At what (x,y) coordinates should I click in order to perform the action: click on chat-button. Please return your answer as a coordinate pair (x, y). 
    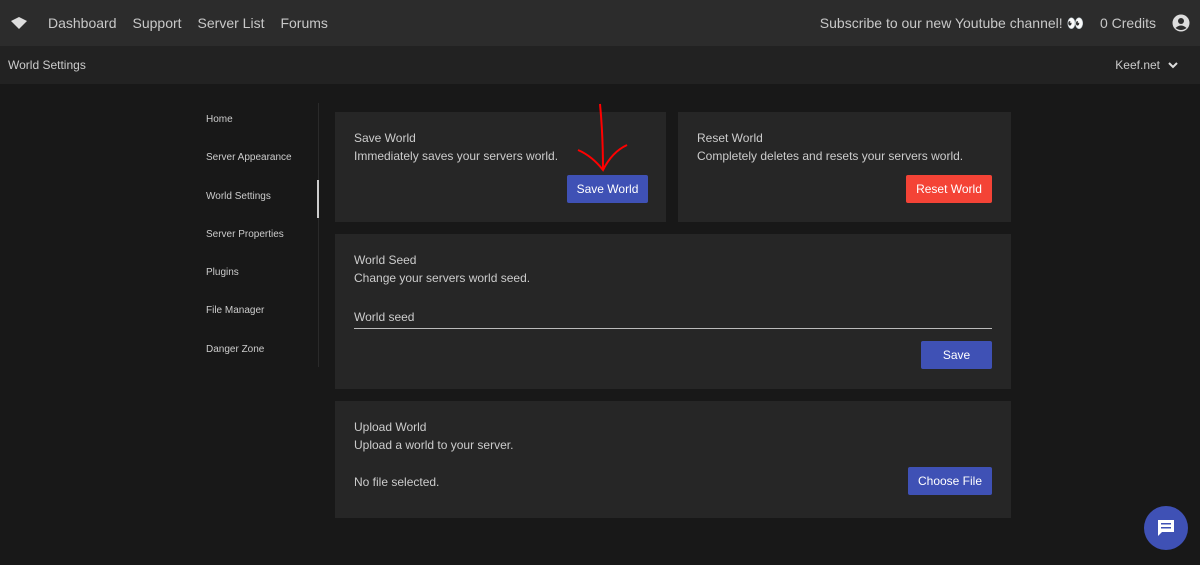
    Looking at the image, I should click on (1166, 528).